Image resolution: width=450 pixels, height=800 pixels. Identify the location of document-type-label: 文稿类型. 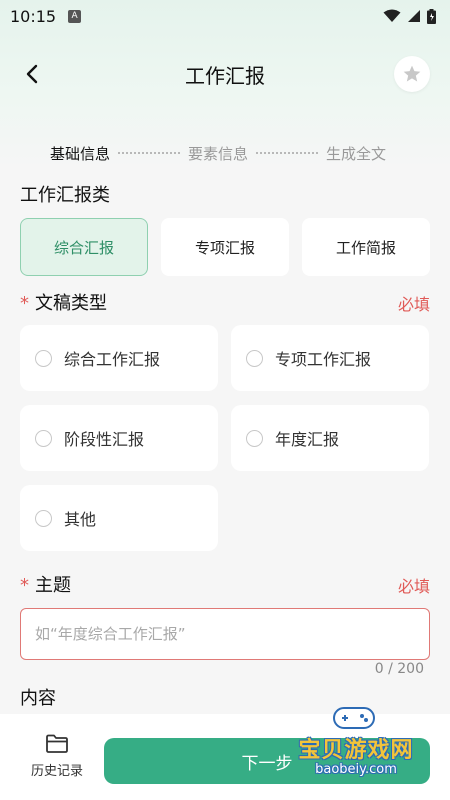
(71, 303).